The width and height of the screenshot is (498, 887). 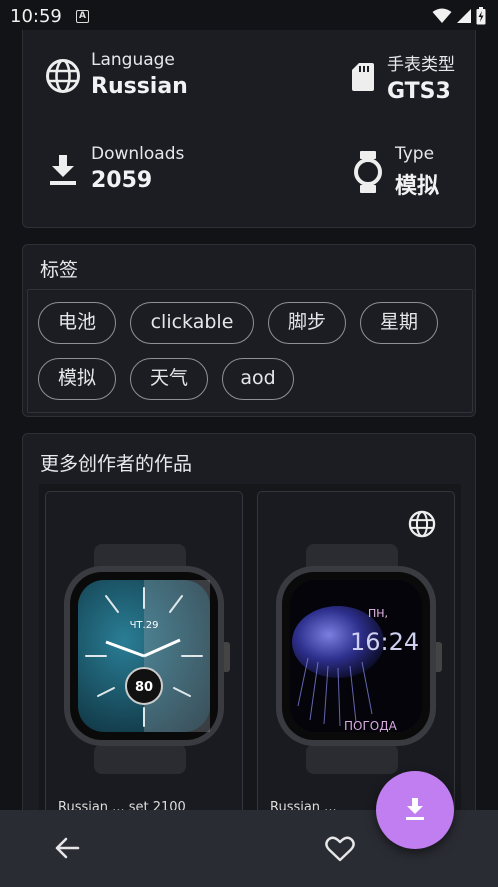 What do you see at coordinates (307, 323) in the screenshot?
I see `tag-chip: 脚步` at bounding box center [307, 323].